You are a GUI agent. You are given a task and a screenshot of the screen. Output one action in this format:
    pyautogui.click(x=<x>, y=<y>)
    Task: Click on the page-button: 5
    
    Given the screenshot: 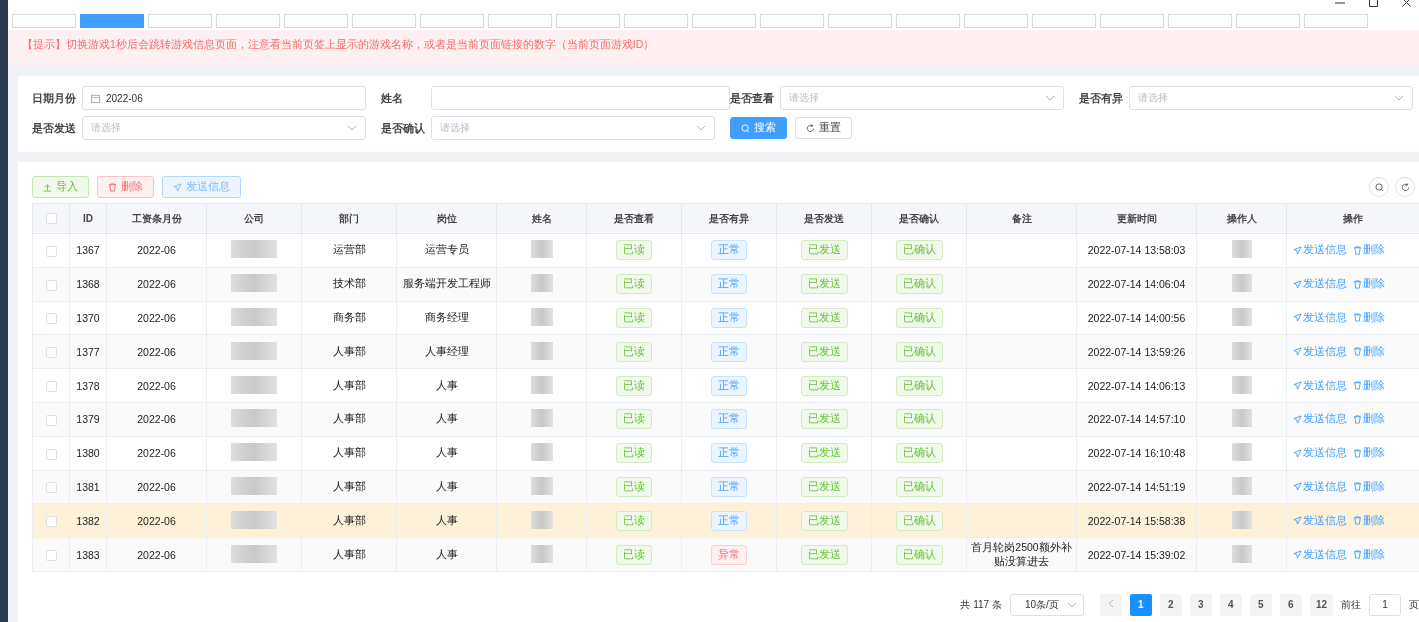 What is the action you would take?
    pyautogui.click(x=1260, y=604)
    